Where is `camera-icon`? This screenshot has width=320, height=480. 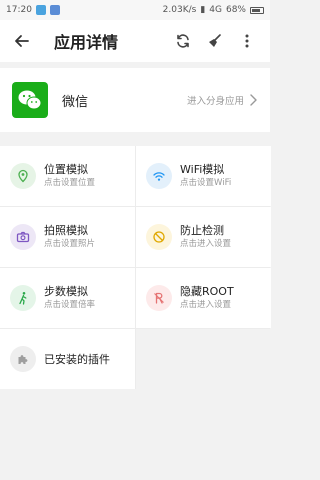 camera-icon is located at coordinates (23, 237).